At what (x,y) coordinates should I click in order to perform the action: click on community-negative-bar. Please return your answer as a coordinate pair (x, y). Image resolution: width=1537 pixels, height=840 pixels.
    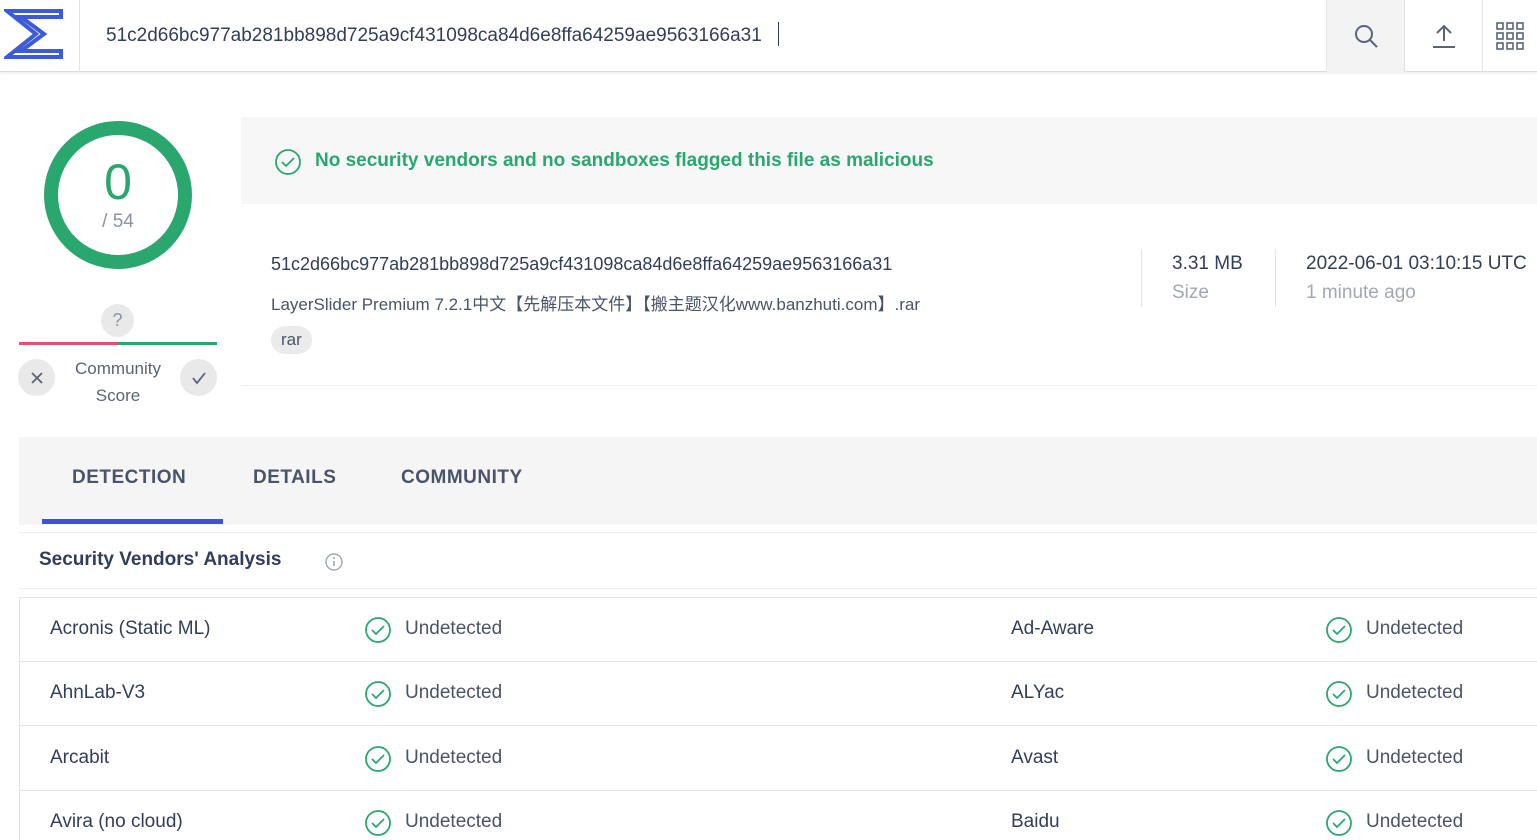
    Looking at the image, I should click on (68, 343).